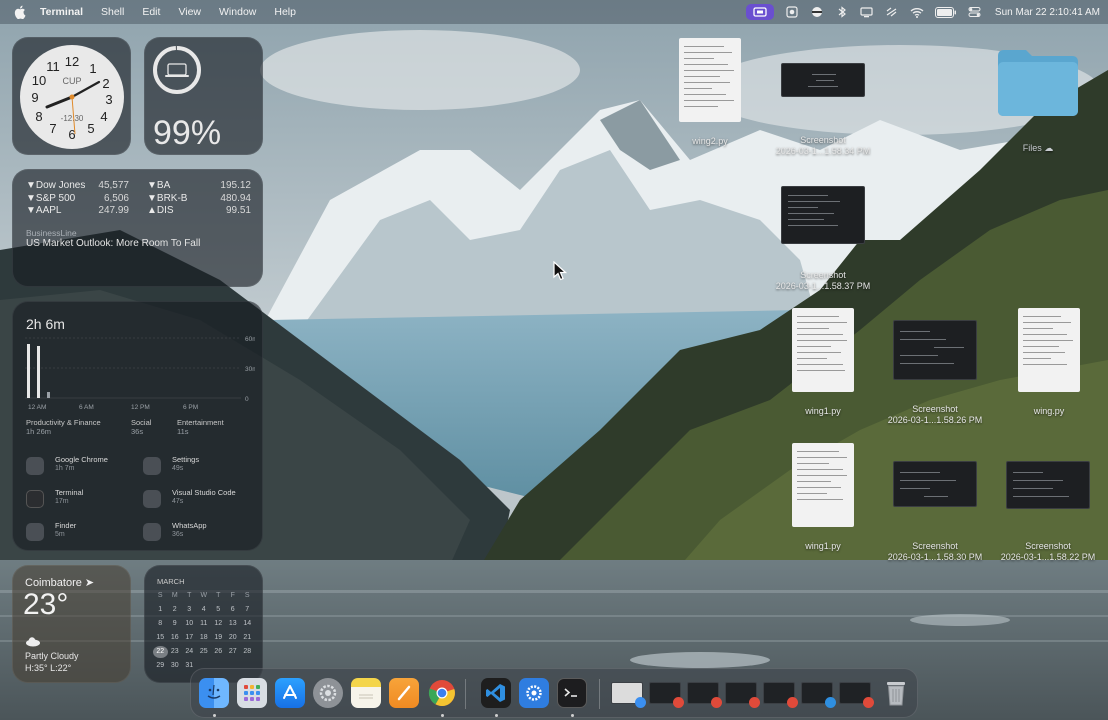  I want to click on calendar-day: 15, so click(160, 638).